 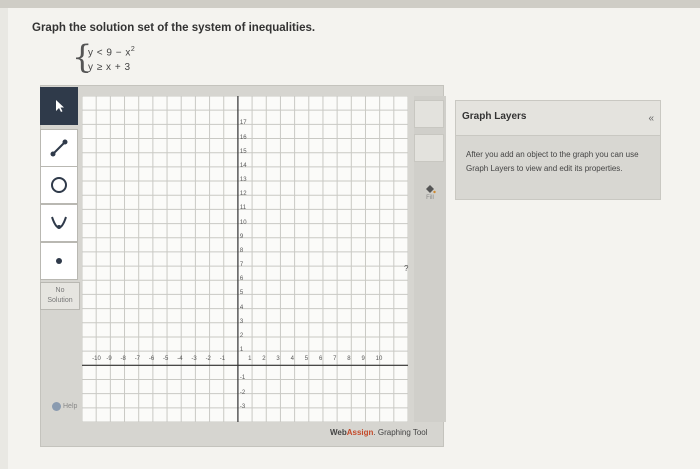 I want to click on x-tick-label: 7, so click(x=335, y=359).